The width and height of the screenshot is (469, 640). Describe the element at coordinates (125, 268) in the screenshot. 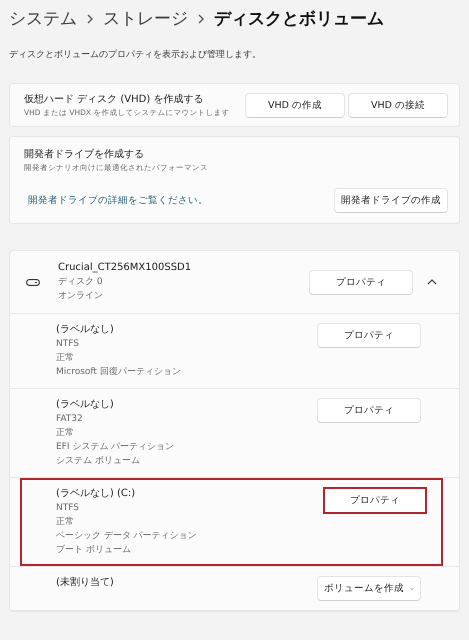

I see `disk-name: Crucial_CT256MX100SSD1` at that location.